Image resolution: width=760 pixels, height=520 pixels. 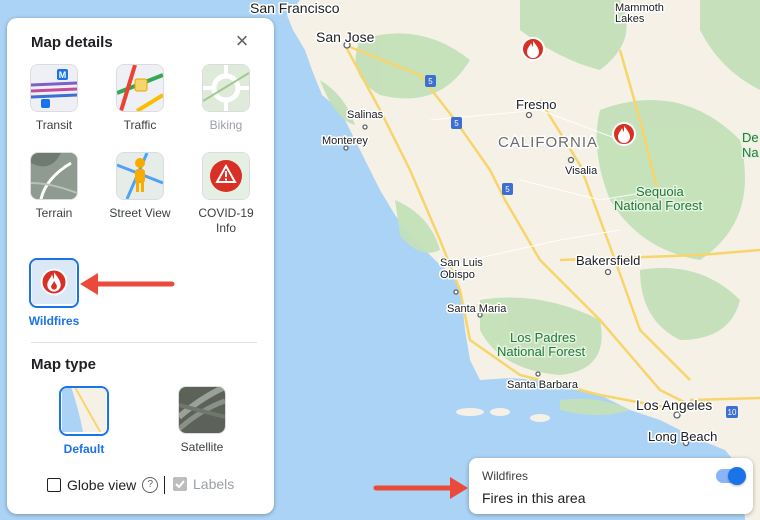 I want to click on help-icon: ?, so click(x=150, y=485).